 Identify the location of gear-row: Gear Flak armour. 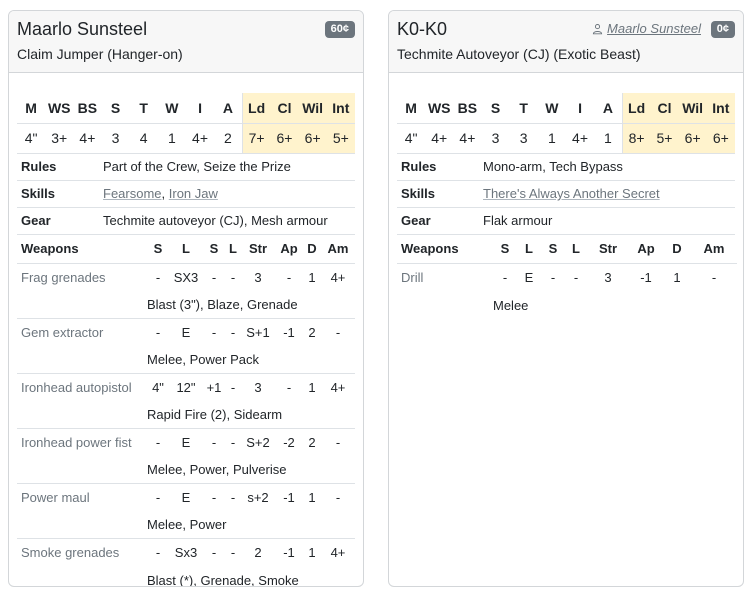
(566, 221).